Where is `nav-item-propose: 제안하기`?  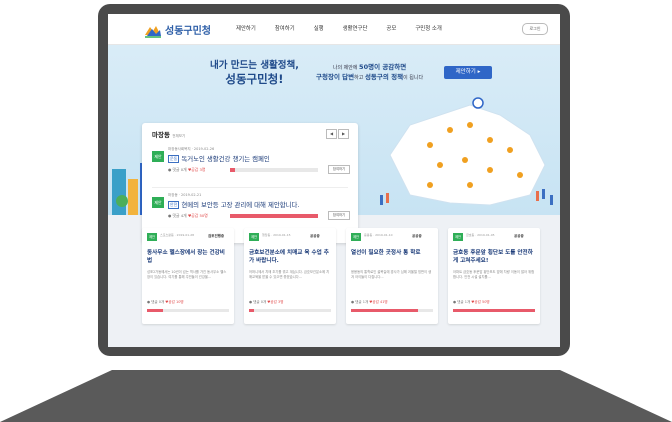
nav-item-propose: 제안하기 is located at coordinates (246, 28).